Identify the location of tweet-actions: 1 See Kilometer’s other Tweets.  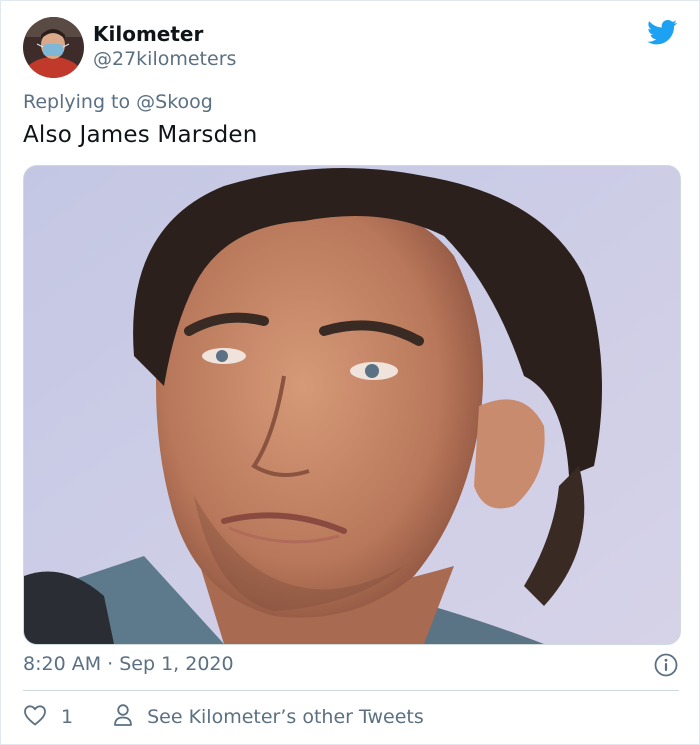
(223, 717).